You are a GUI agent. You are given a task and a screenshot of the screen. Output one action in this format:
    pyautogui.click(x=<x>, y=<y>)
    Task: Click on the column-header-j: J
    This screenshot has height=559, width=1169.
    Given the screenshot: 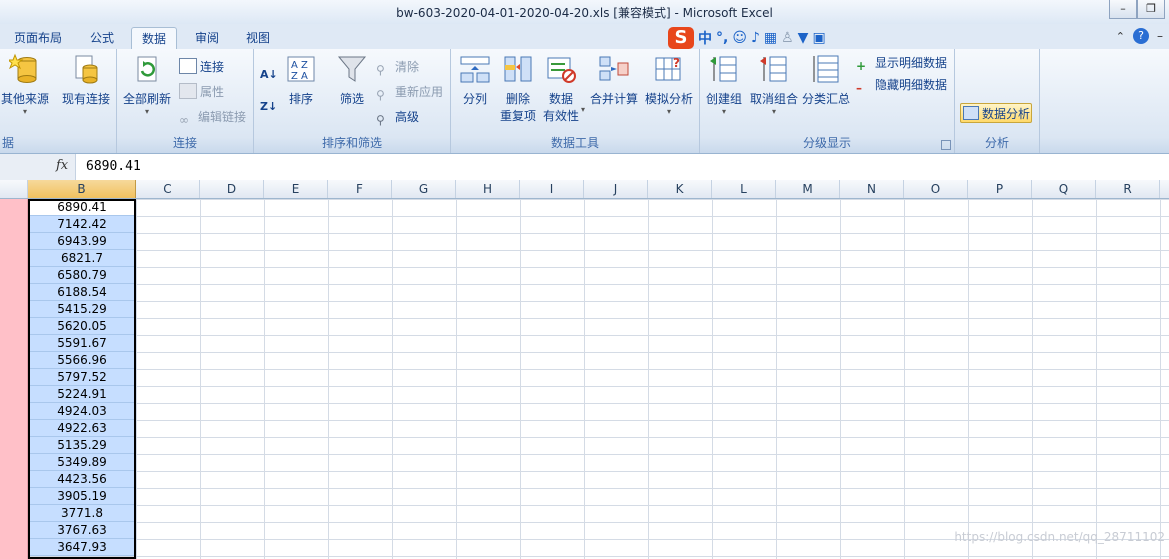 What is the action you would take?
    pyautogui.click(x=616, y=189)
    